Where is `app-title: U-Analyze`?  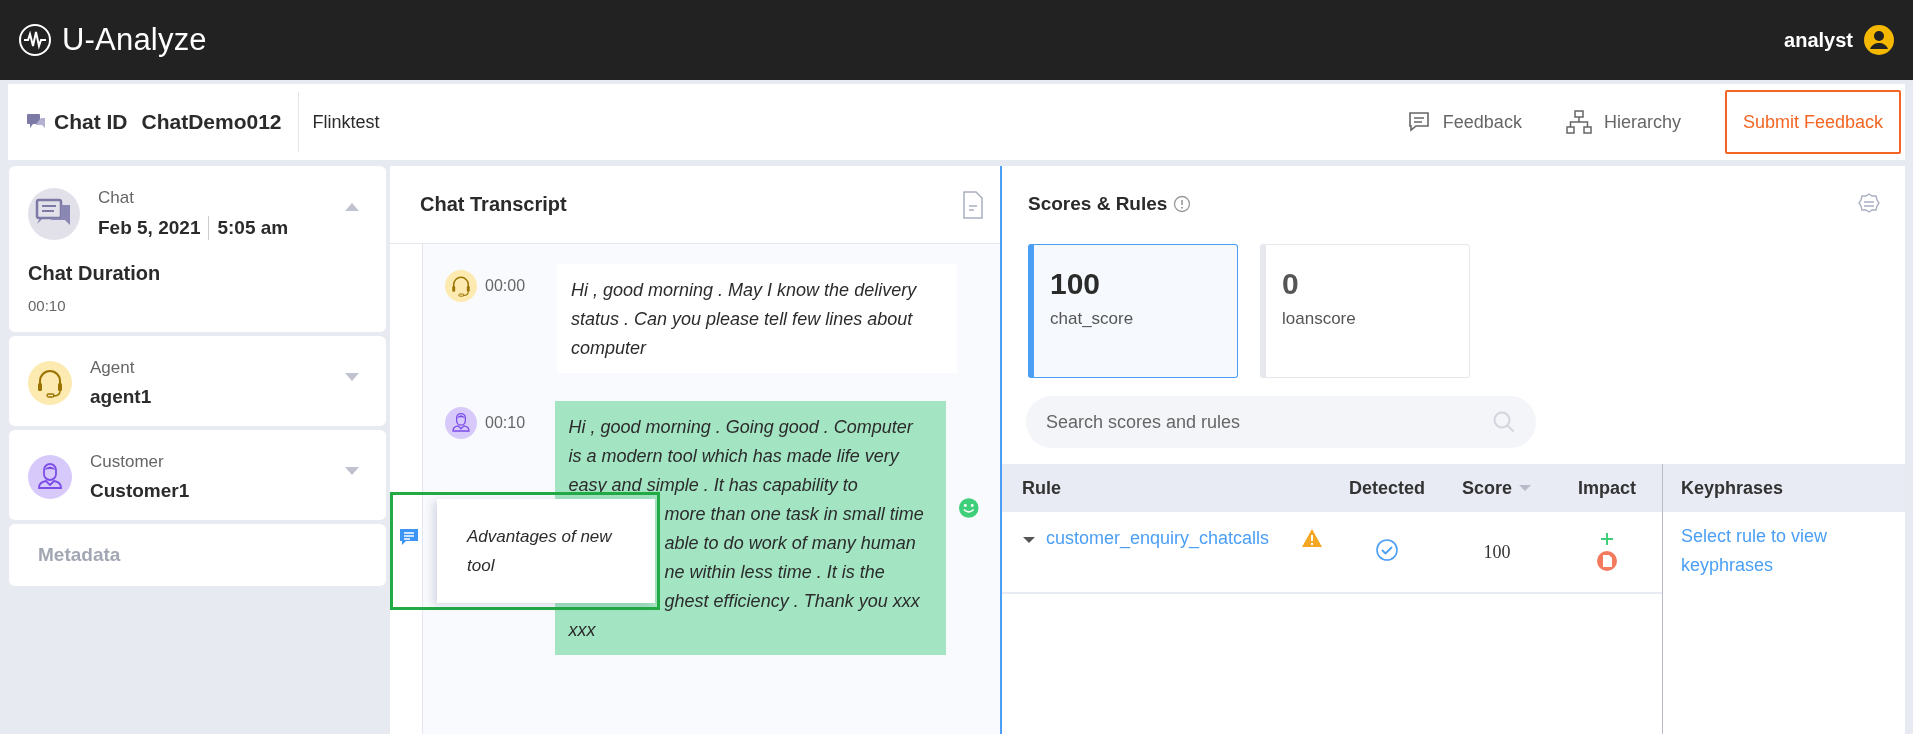 app-title: U-Analyze is located at coordinates (134, 40).